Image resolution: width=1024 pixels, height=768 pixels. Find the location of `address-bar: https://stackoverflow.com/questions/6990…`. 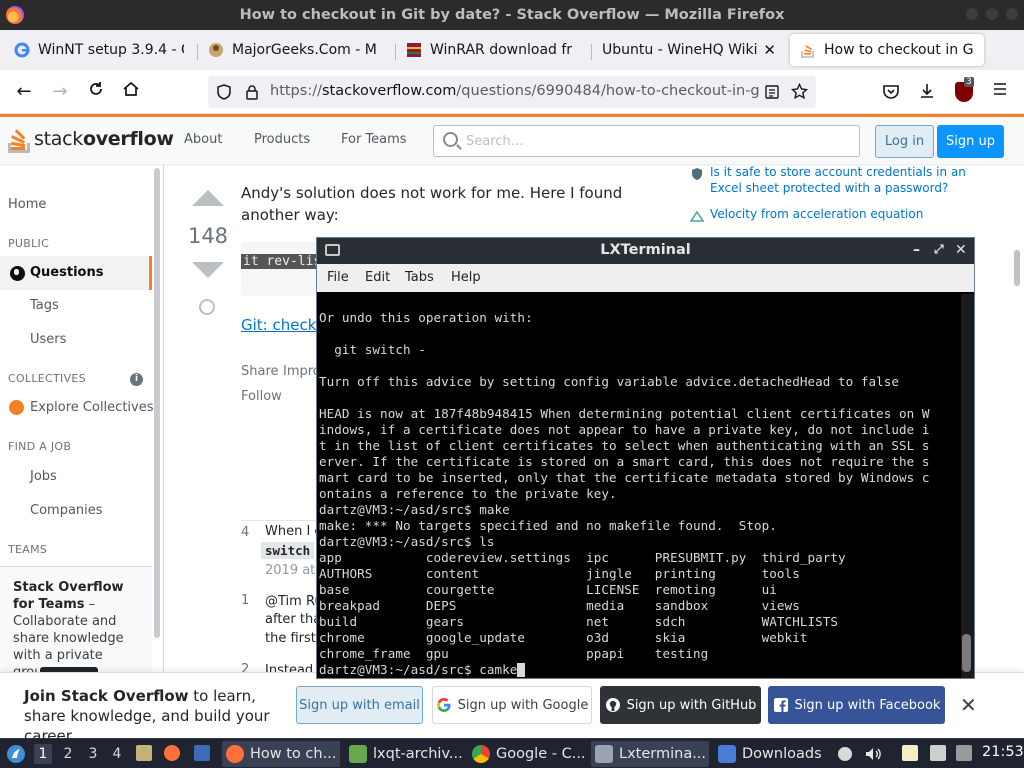

address-bar: https://stackoverflow.com/questions/6990… is located at coordinates (512, 92).